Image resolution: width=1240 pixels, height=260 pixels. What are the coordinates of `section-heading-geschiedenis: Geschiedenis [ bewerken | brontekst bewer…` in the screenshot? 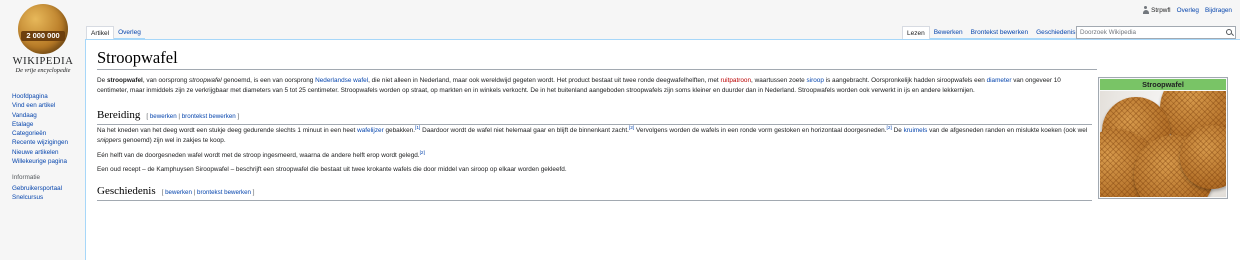 It's located at (594, 192).